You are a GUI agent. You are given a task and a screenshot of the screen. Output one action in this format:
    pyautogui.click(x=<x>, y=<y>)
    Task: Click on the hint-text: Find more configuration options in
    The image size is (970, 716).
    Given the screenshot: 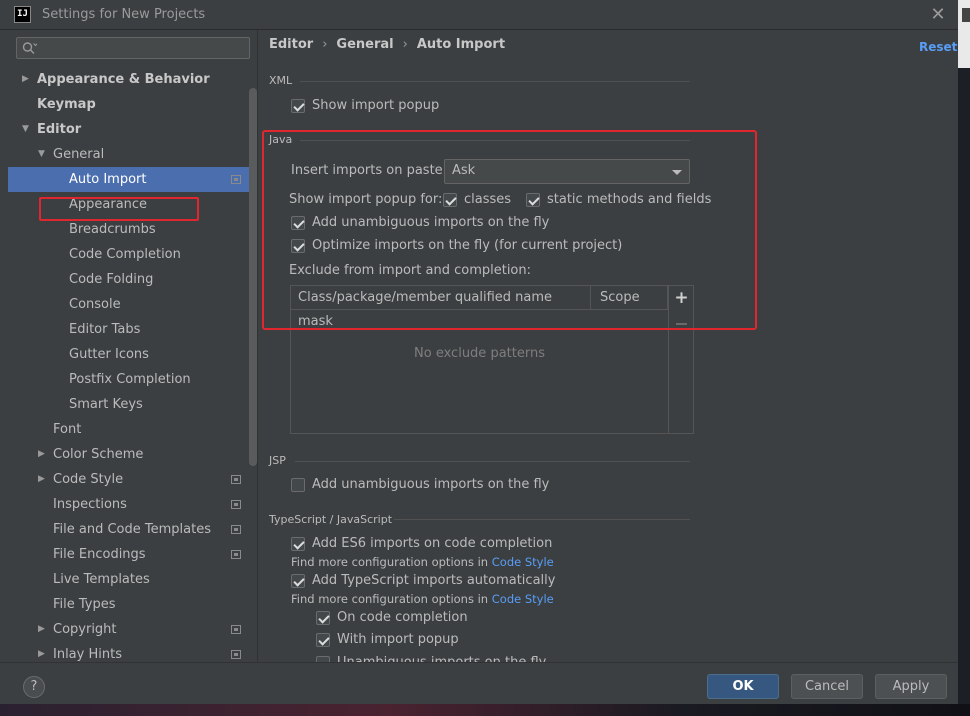 What is the action you would take?
    pyautogui.click(x=391, y=562)
    